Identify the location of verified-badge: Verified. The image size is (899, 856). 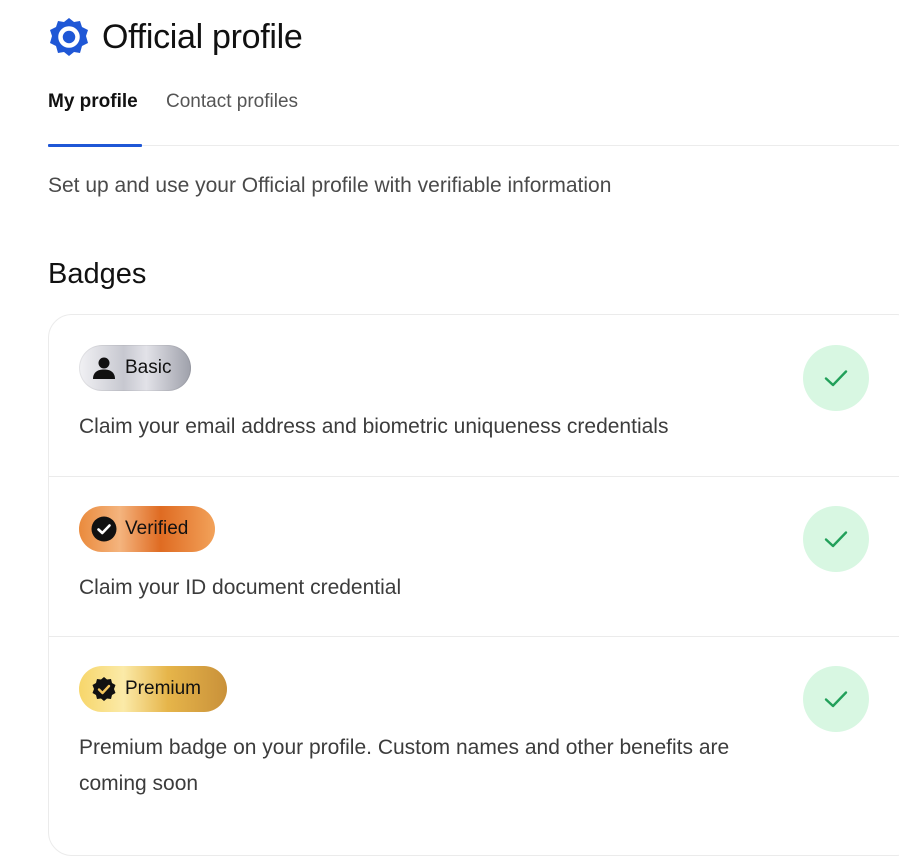
(147, 529).